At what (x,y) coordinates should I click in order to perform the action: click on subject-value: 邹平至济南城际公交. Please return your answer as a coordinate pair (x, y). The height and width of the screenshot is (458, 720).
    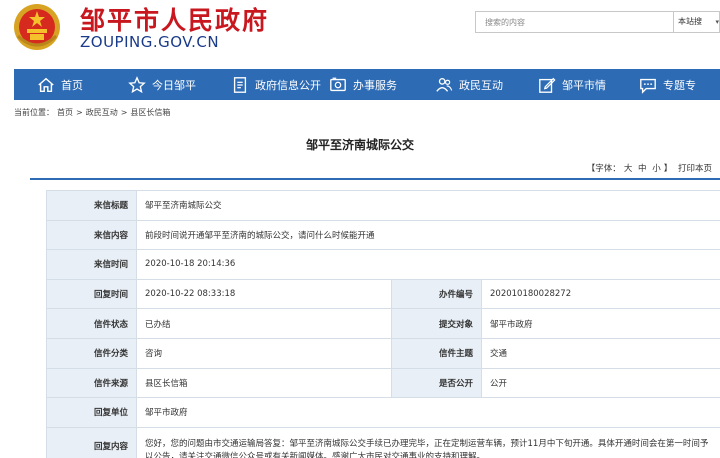
    Looking at the image, I should click on (428, 205).